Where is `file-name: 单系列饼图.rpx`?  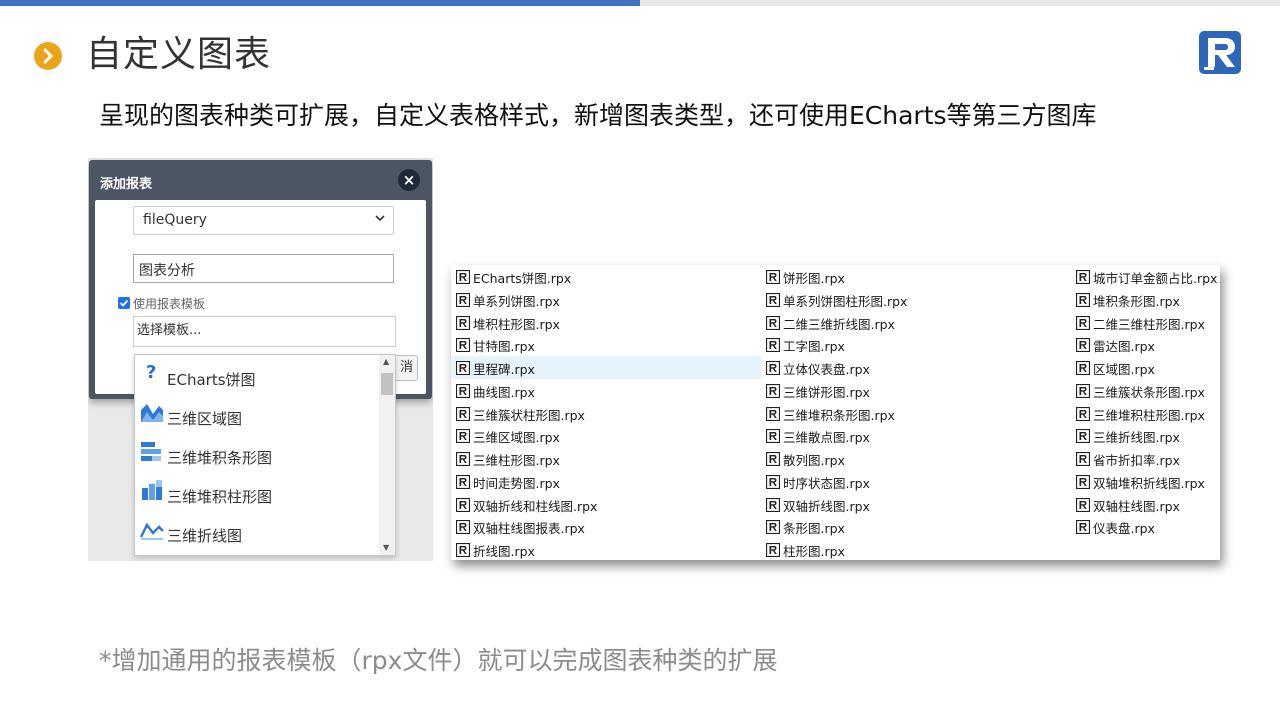 file-name: 单系列饼图.rpx is located at coordinates (516, 301).